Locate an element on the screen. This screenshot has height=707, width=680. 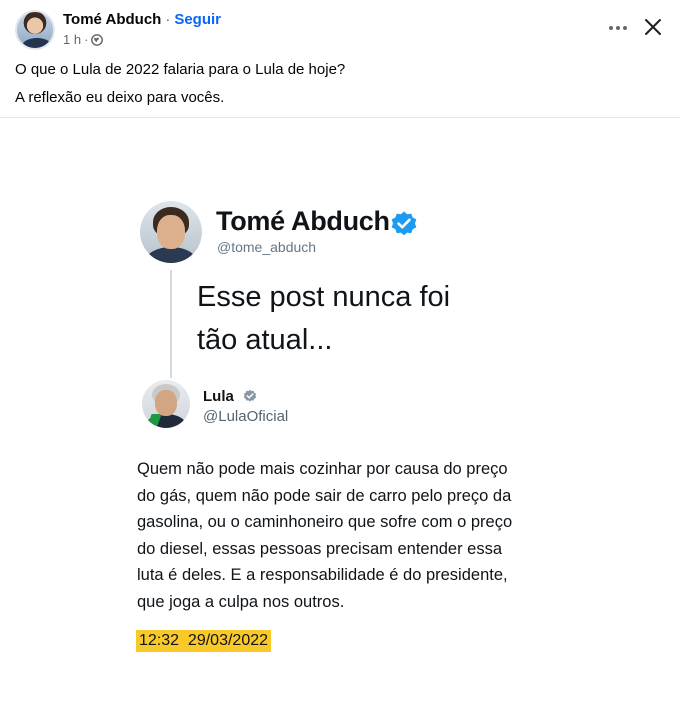
close-icon is located at coordinates (653, 27).